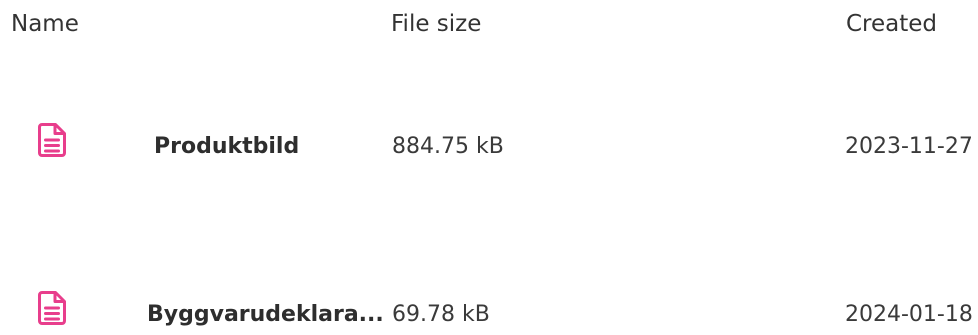 This screenshot has height=335, width=978. I want to click on column-header-name: Name, so click(45, 24).